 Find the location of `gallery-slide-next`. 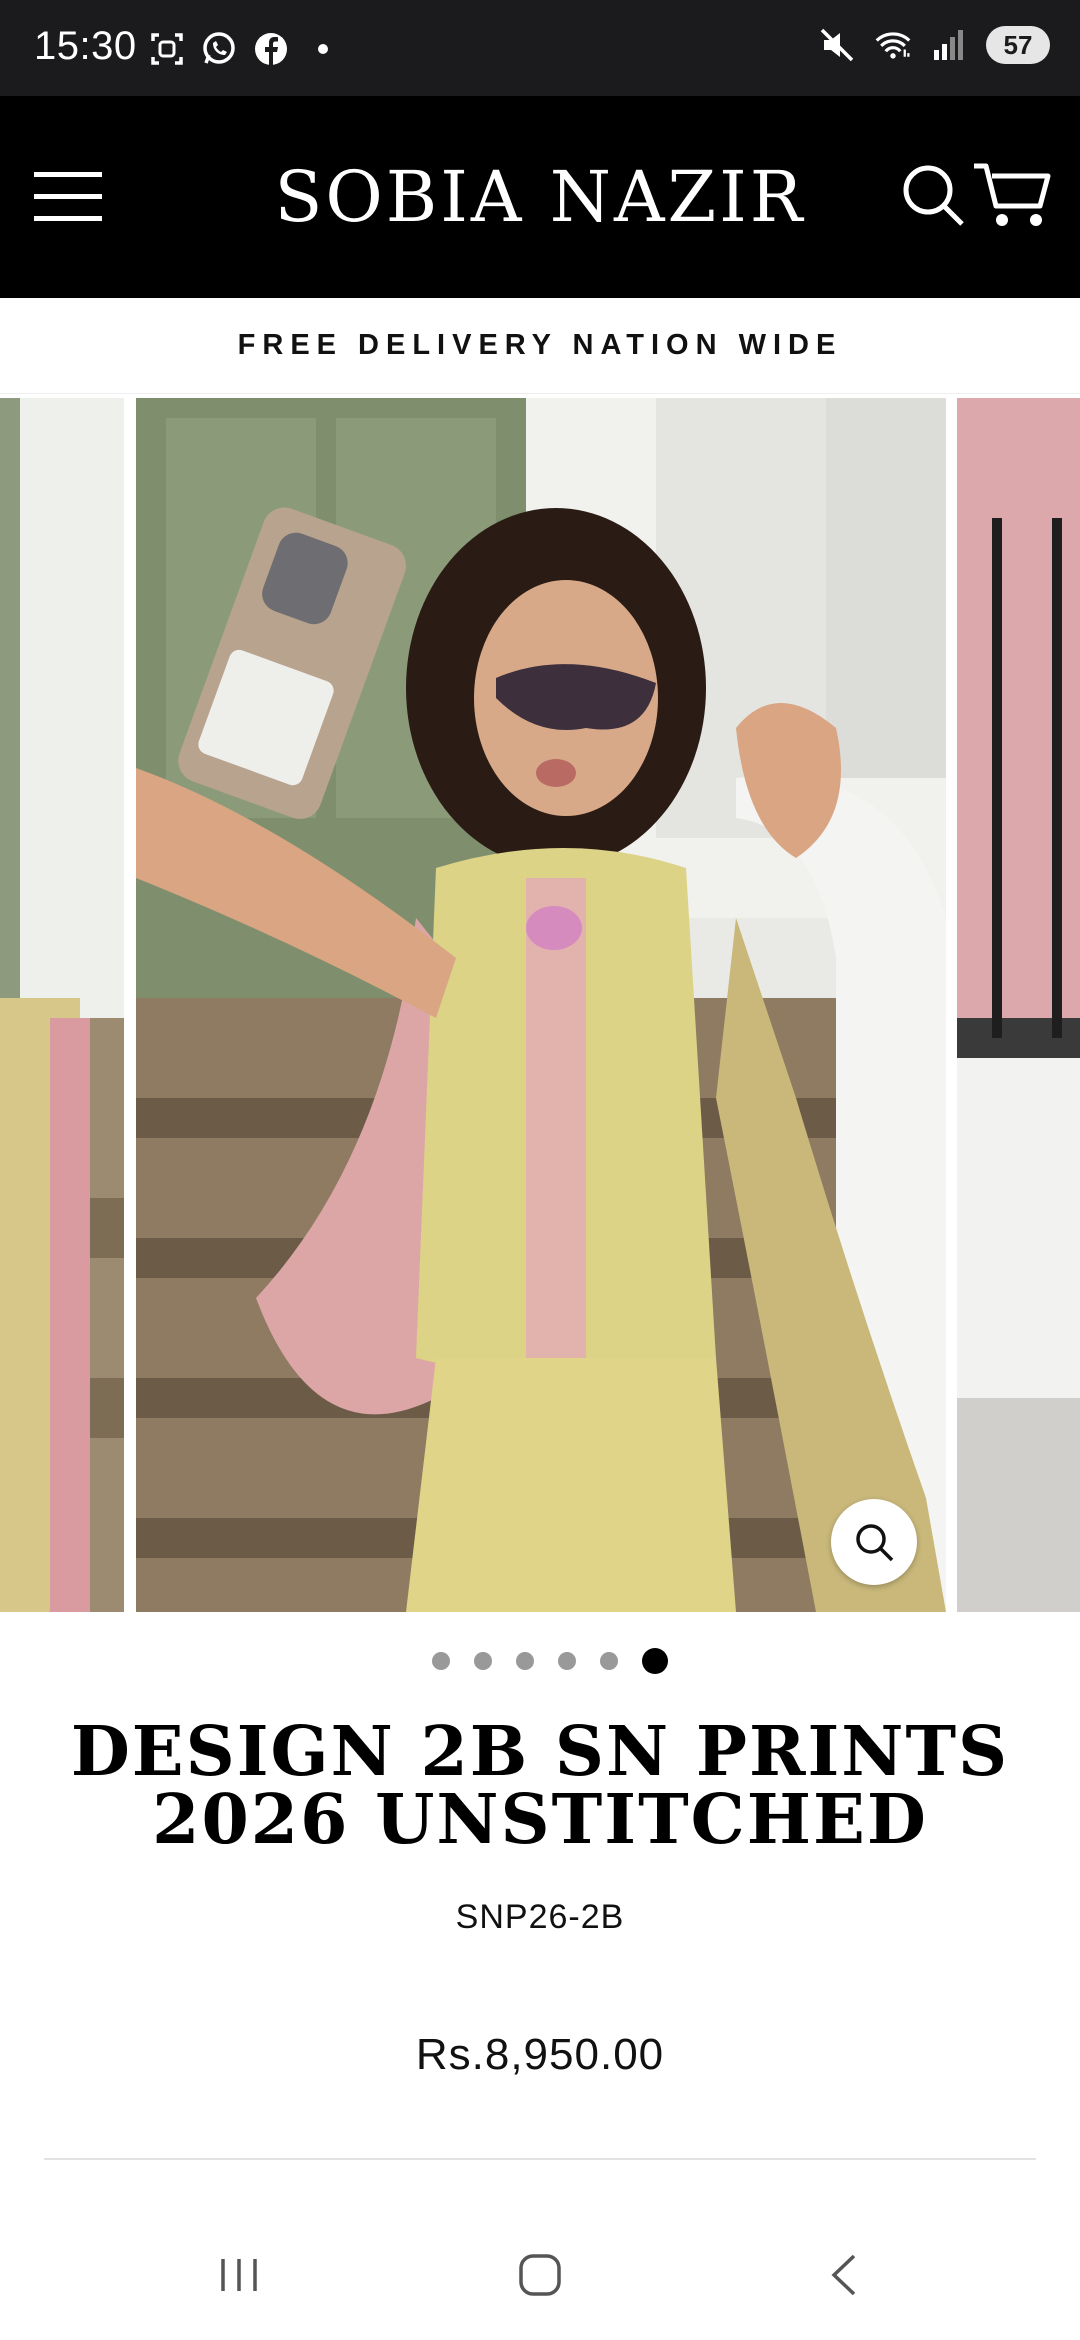

gallery-slide-next is located at coordinates (1018, 1005).